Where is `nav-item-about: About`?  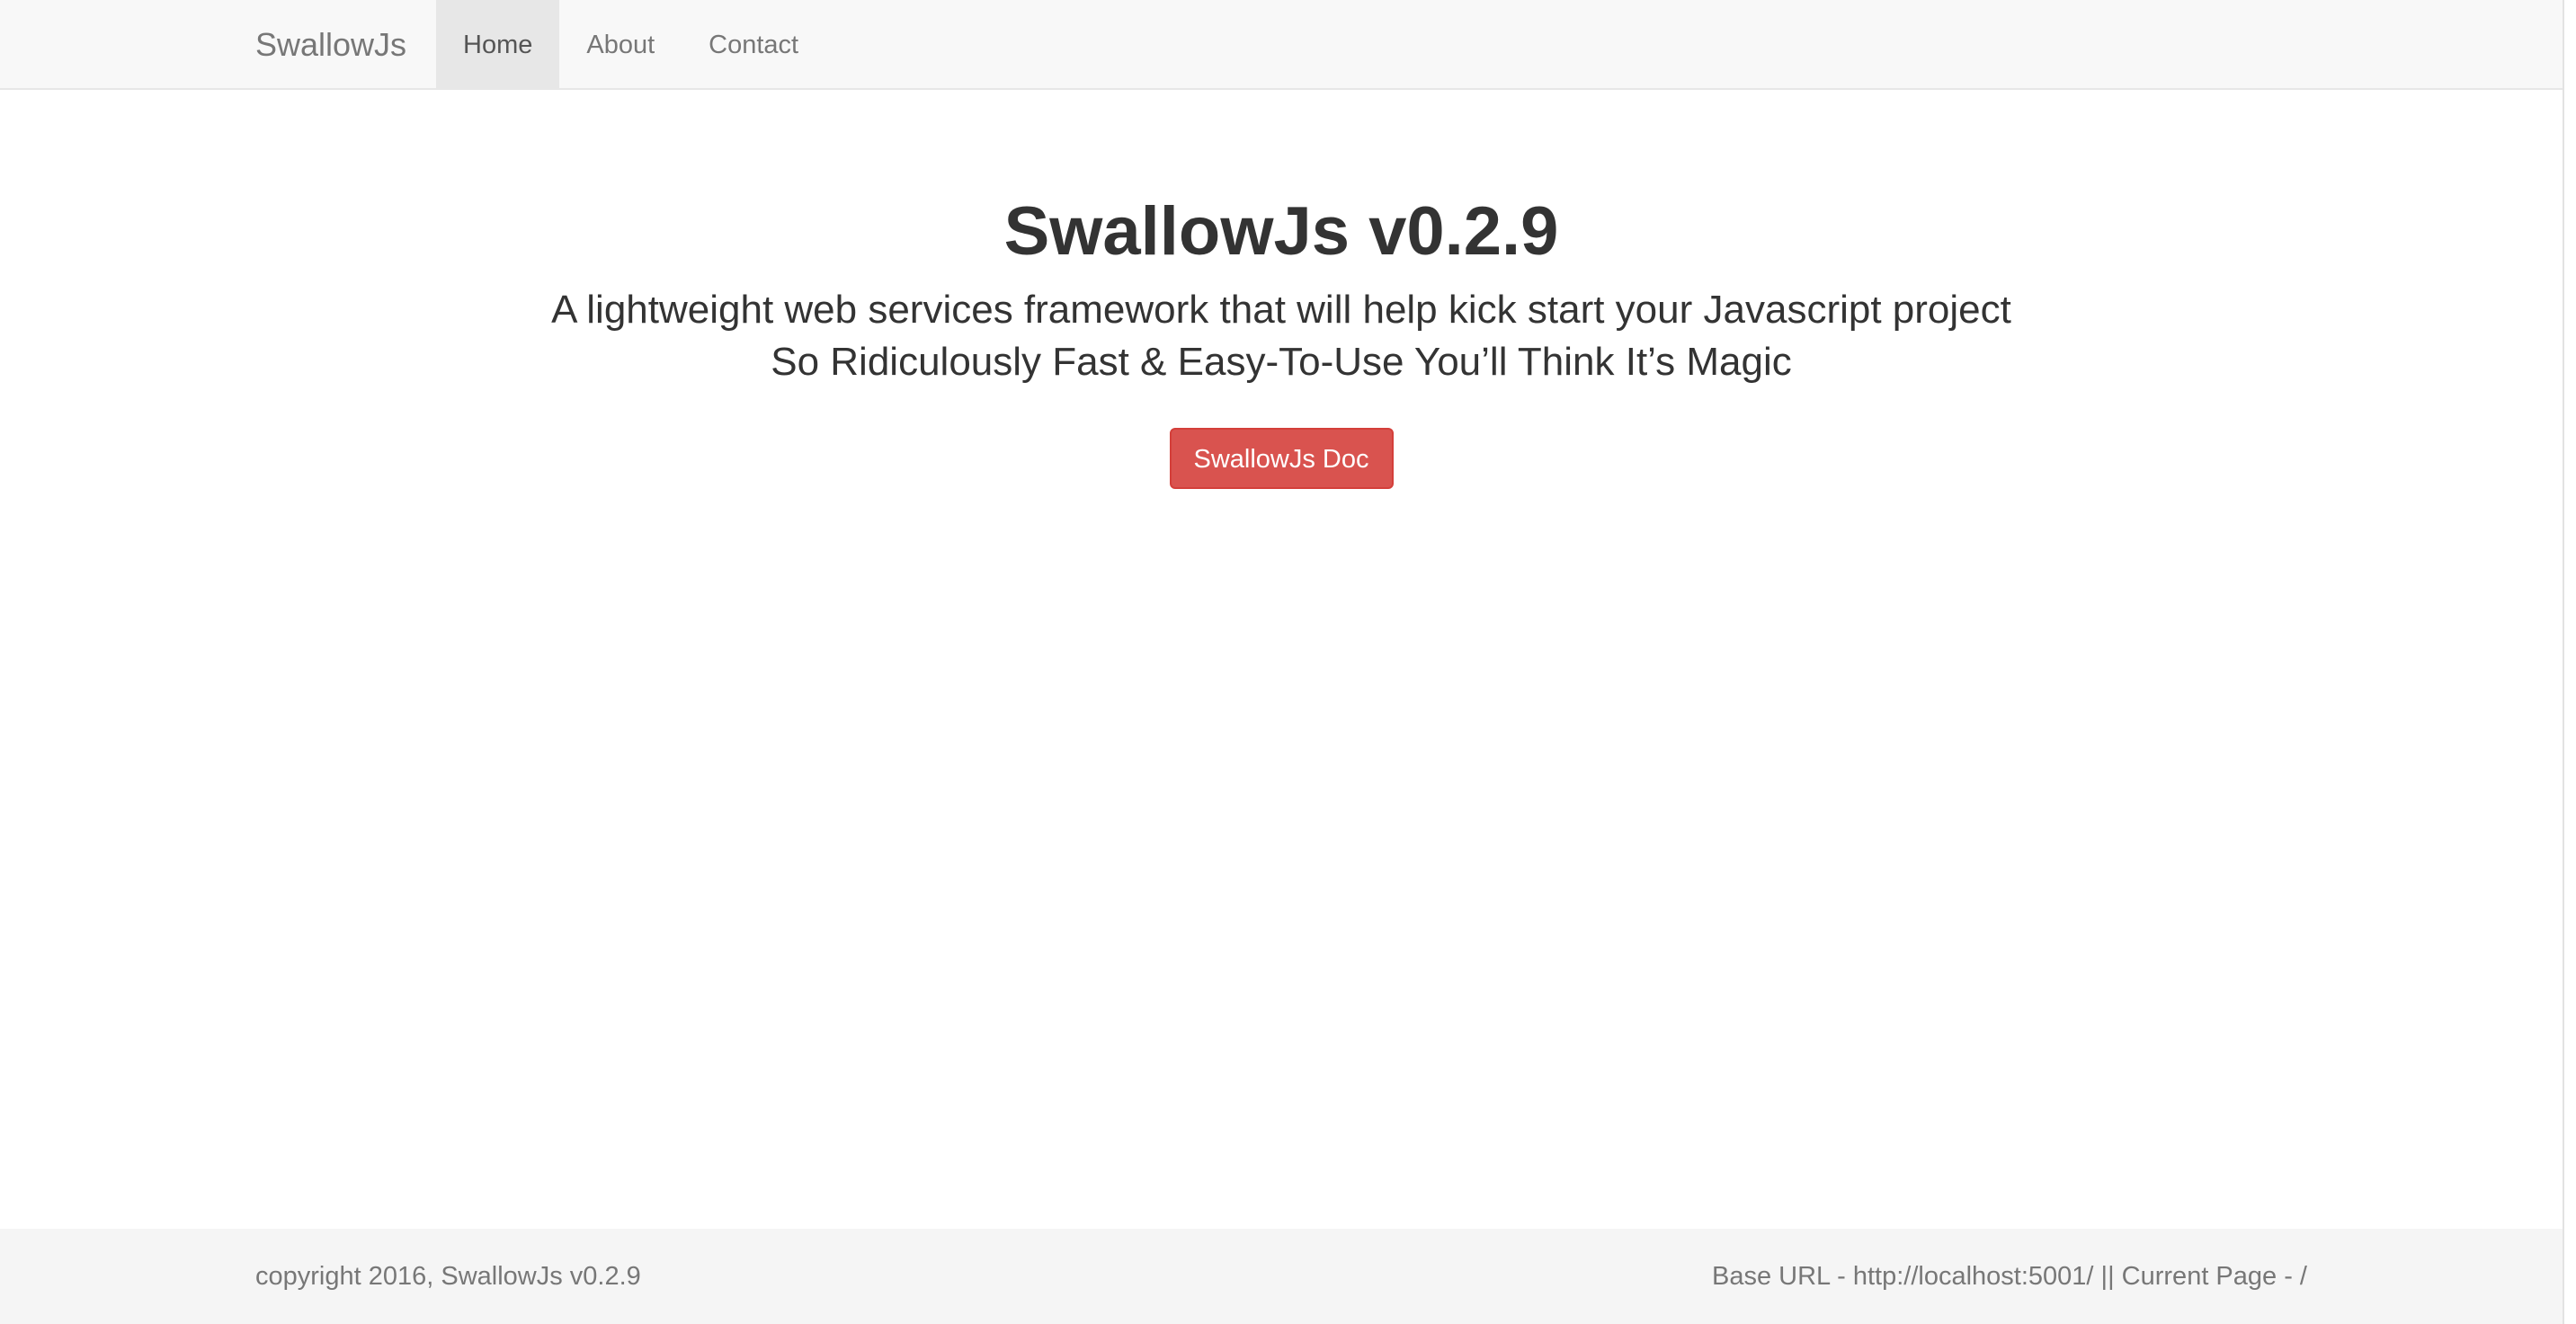
nav-item-about: About is located at coordinates (621, 45).